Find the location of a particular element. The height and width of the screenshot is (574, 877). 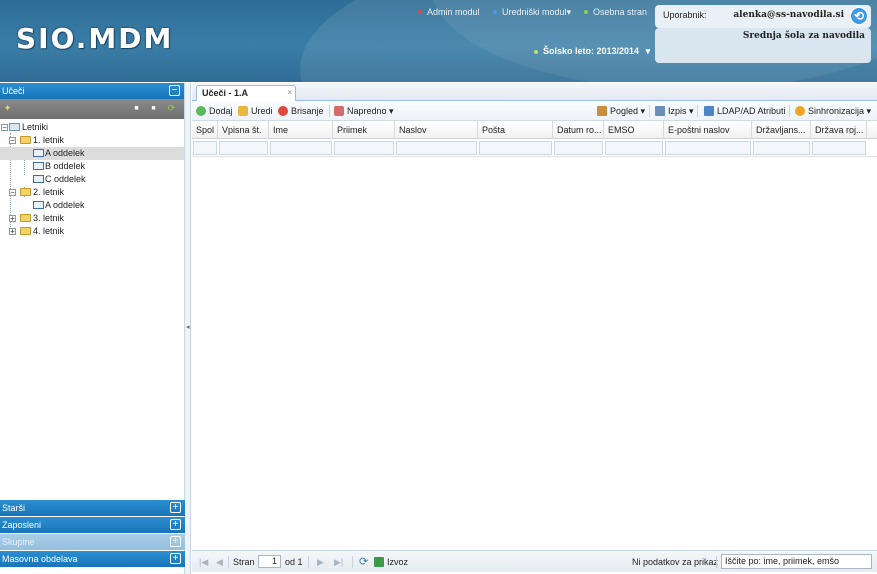

column-header-enrollment-no: Vpisna št. is located at coordinates (243, 130).